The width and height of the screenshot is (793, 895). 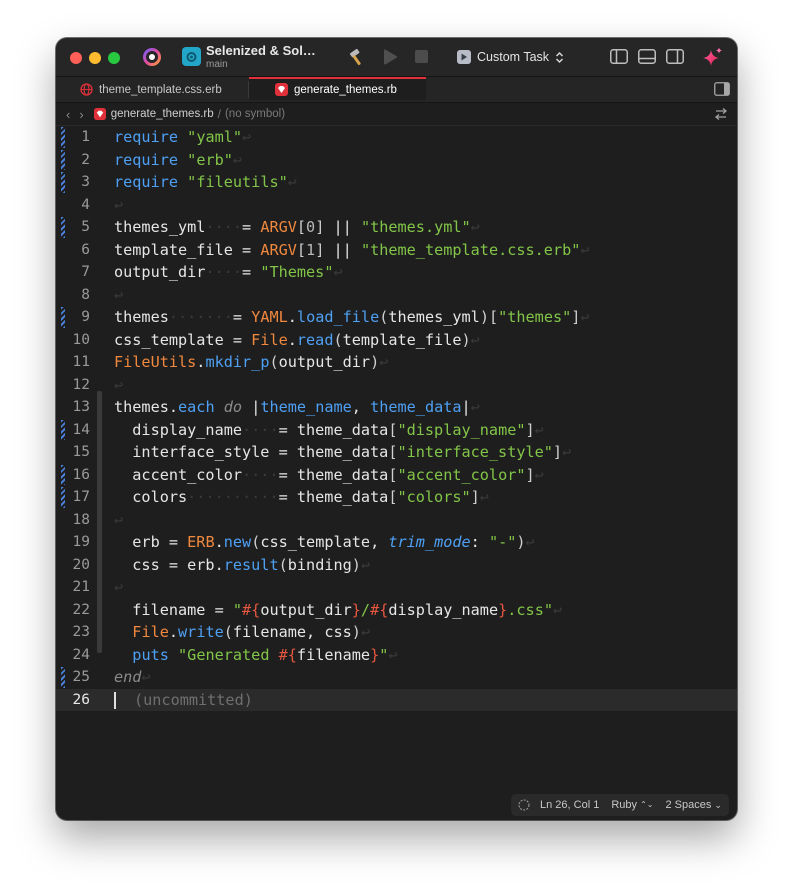 I want to click on code-text: require "erb"↩, so click(x=178, y=159).